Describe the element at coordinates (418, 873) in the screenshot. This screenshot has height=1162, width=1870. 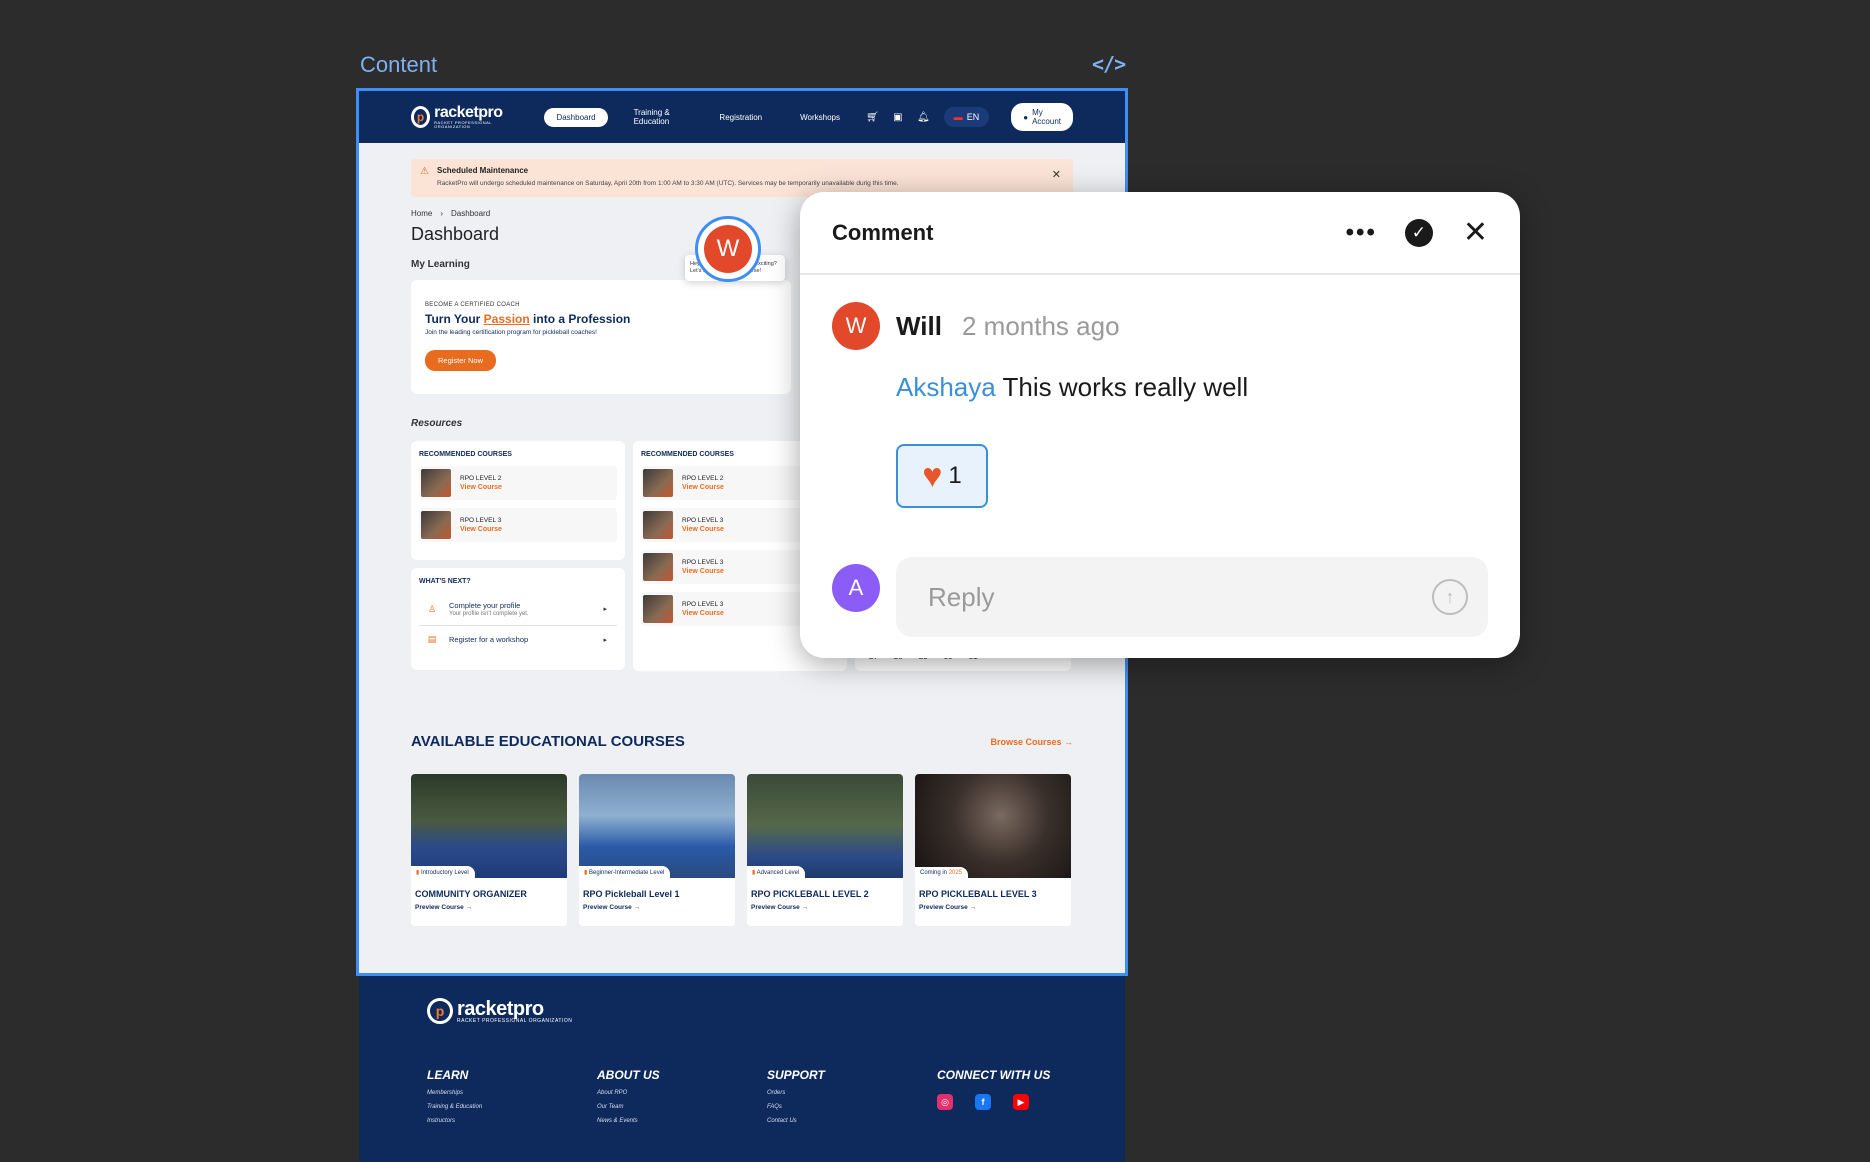
I see `bar-chart-icon: ▮` at that location.